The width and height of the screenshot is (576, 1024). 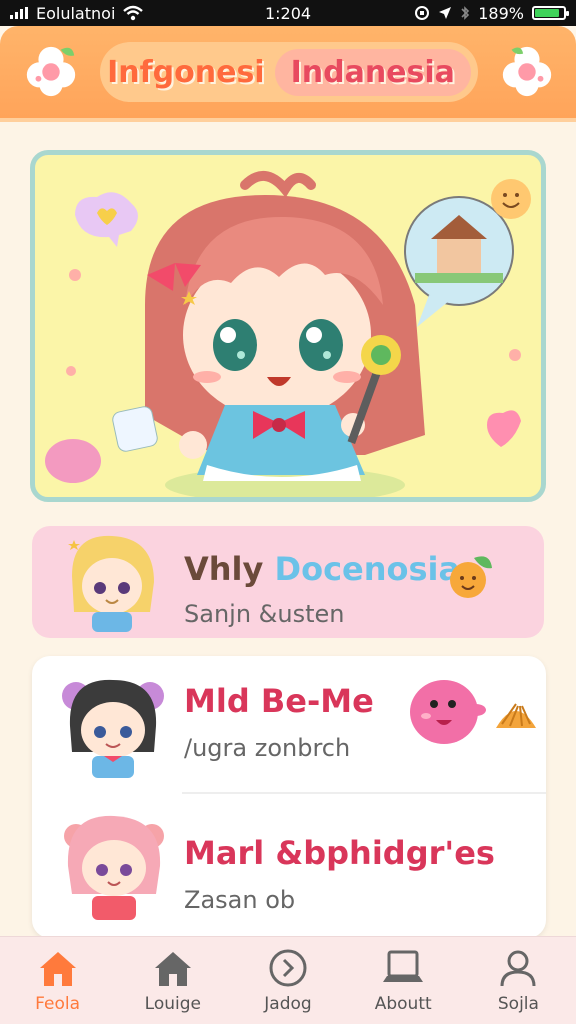 I want to click on nav-item-sojla: Sojla, so click(x=518, y=980).